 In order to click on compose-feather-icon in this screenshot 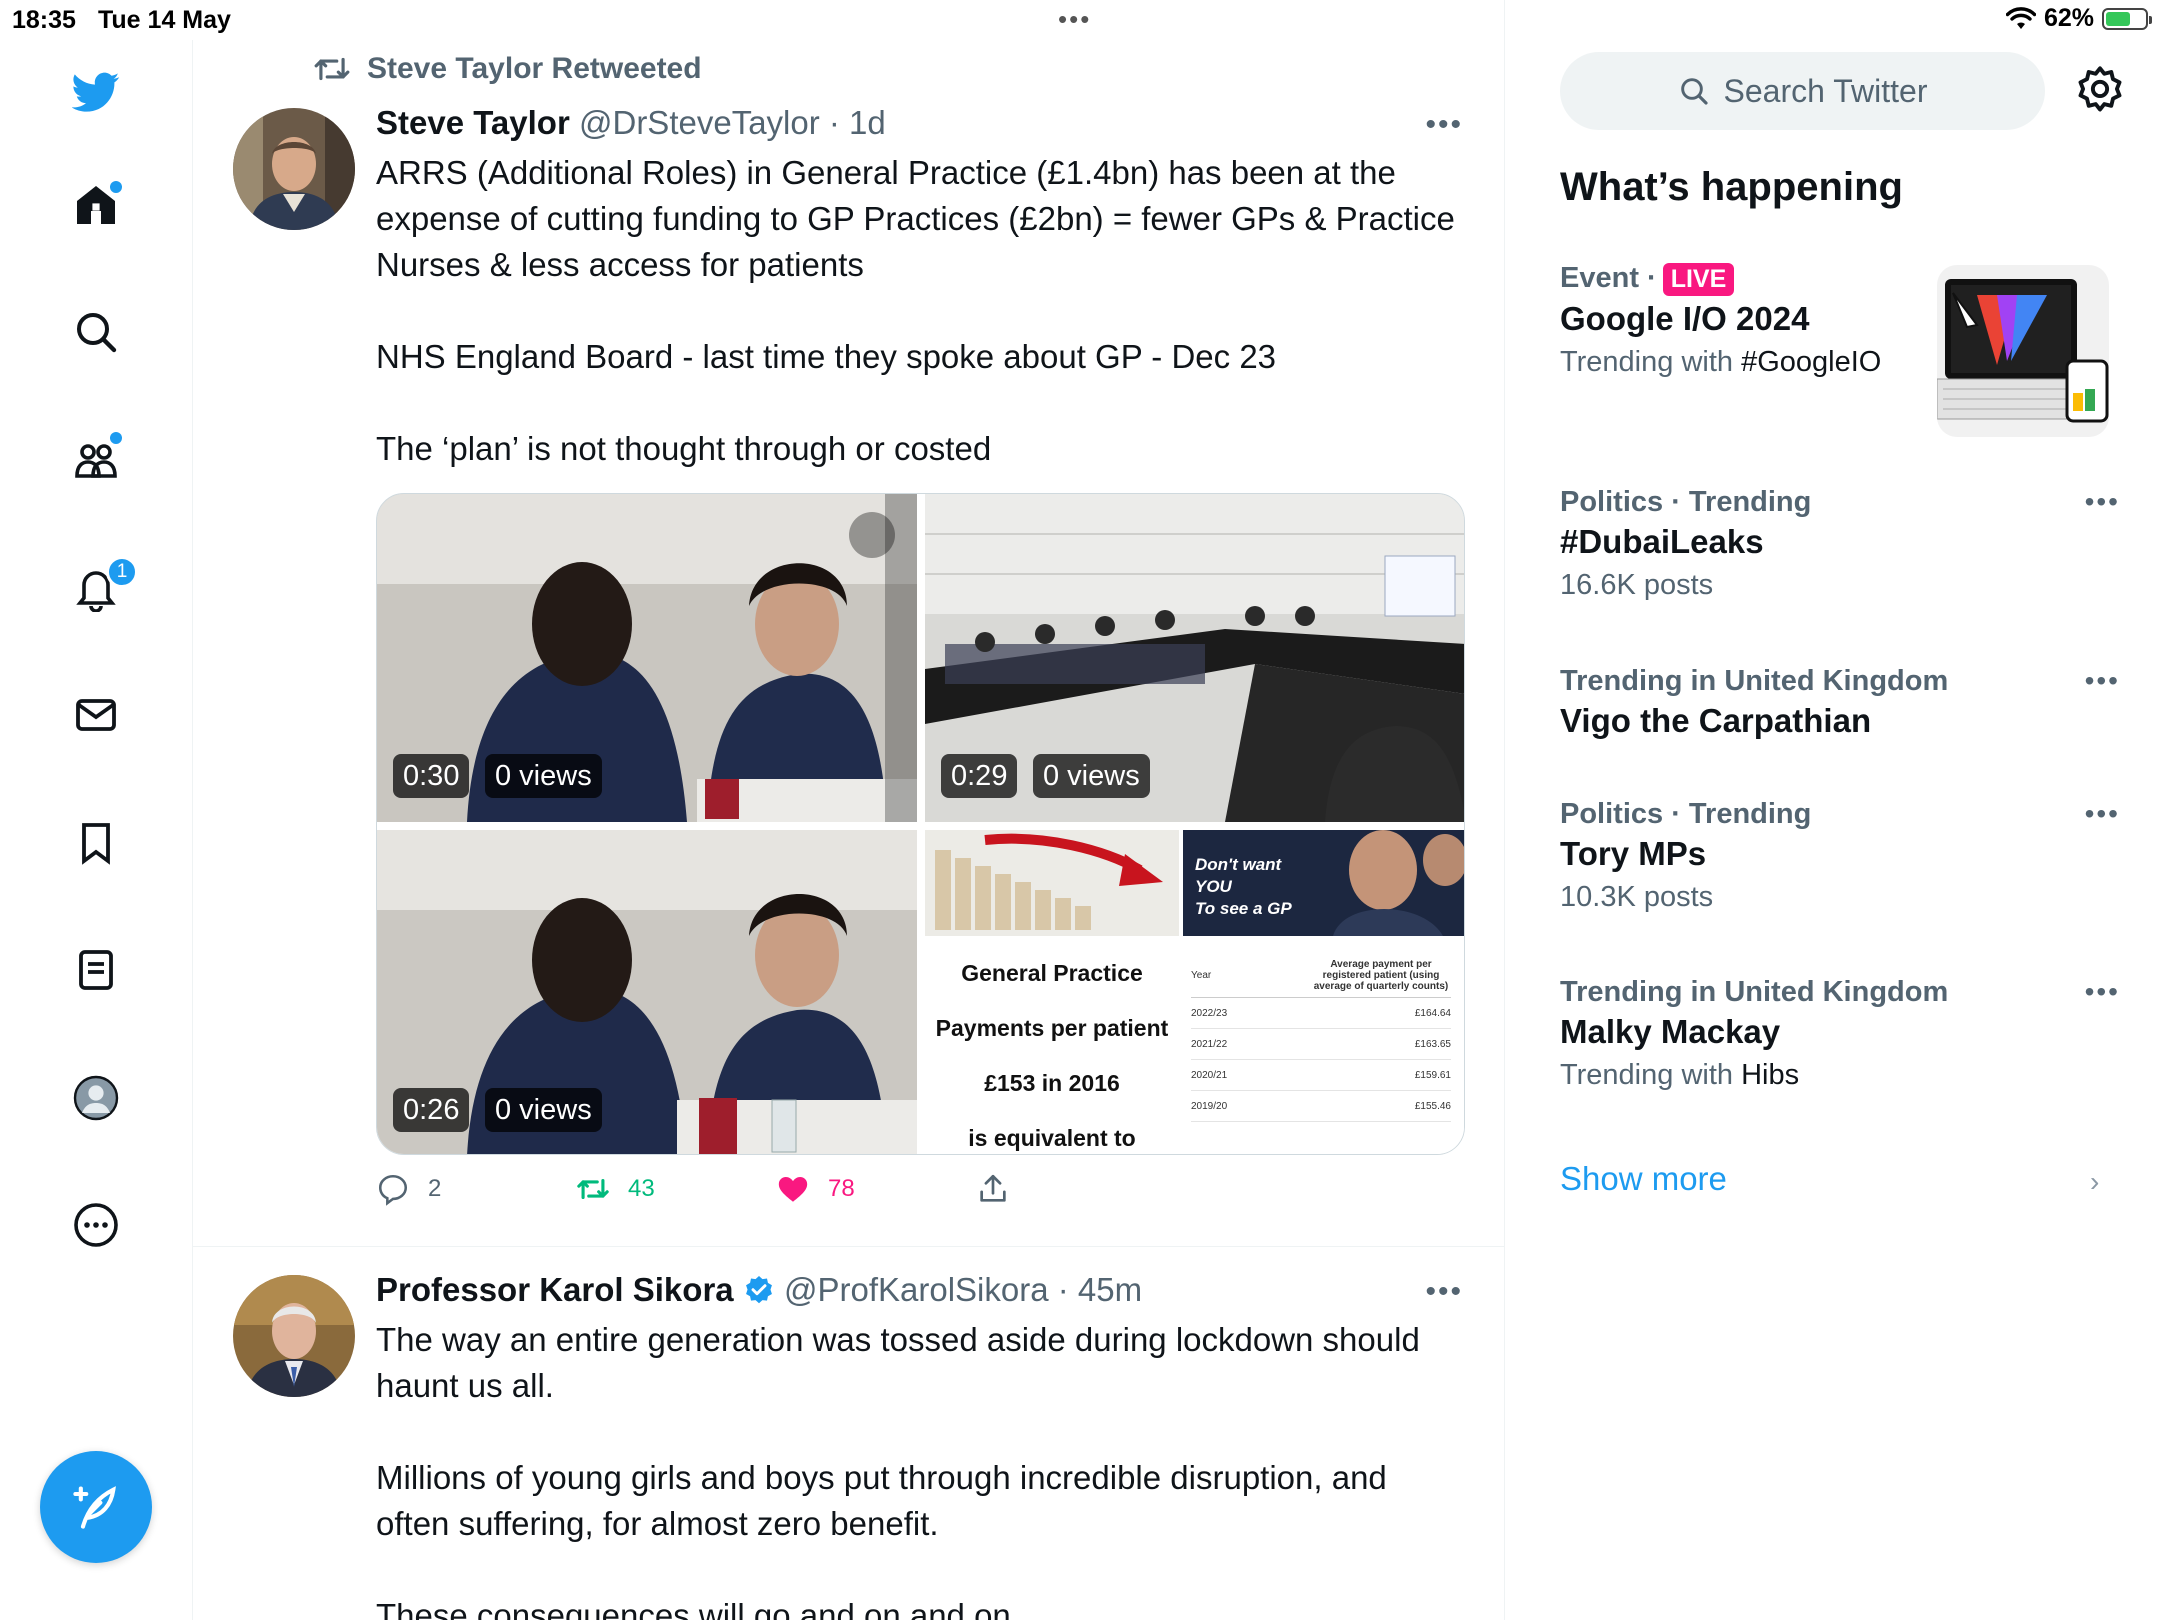, I will do `click(94, 1507)`.